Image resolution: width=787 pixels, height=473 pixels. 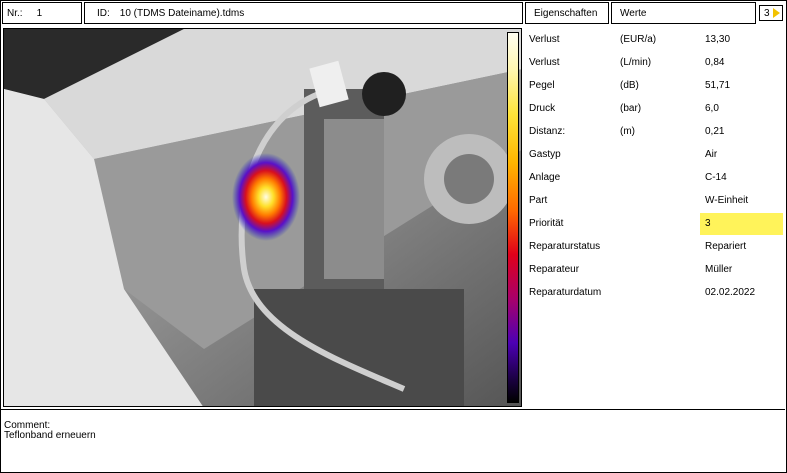 I want to click on id-label: ID:, so click(x=103, y=13).